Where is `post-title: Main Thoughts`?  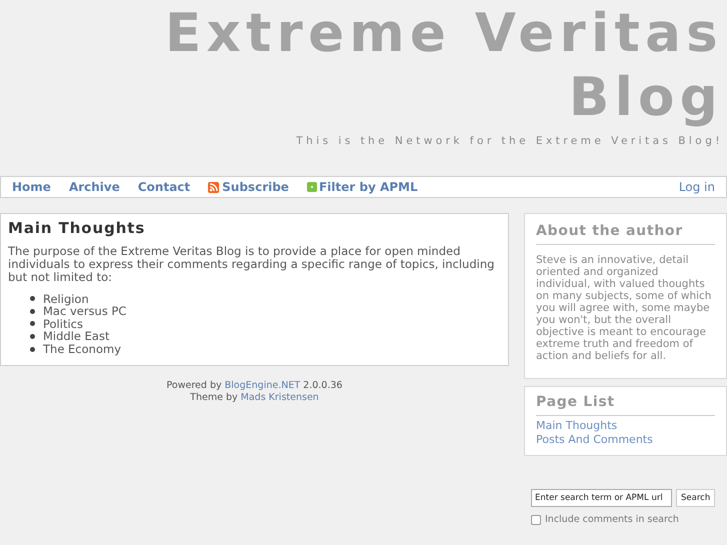 post-title: Main Thoughts is located at coordinates (77, 228).